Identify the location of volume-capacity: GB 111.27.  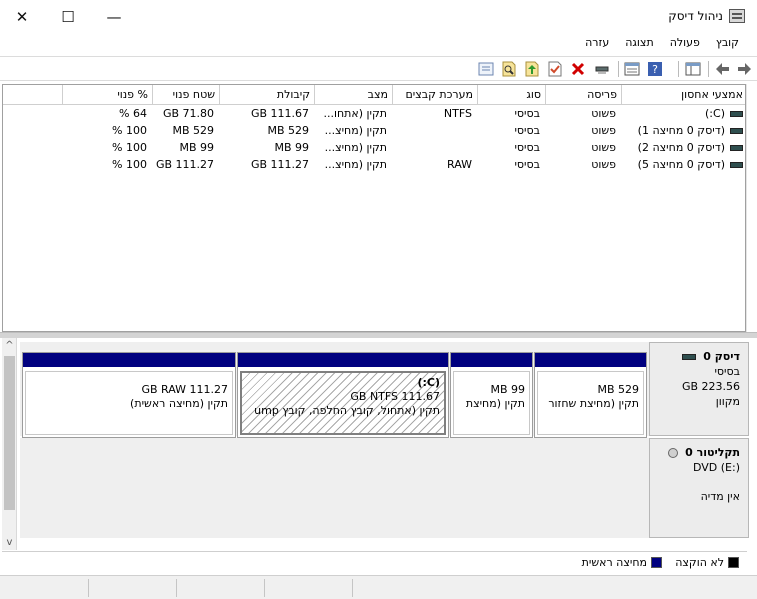
(279, 164).